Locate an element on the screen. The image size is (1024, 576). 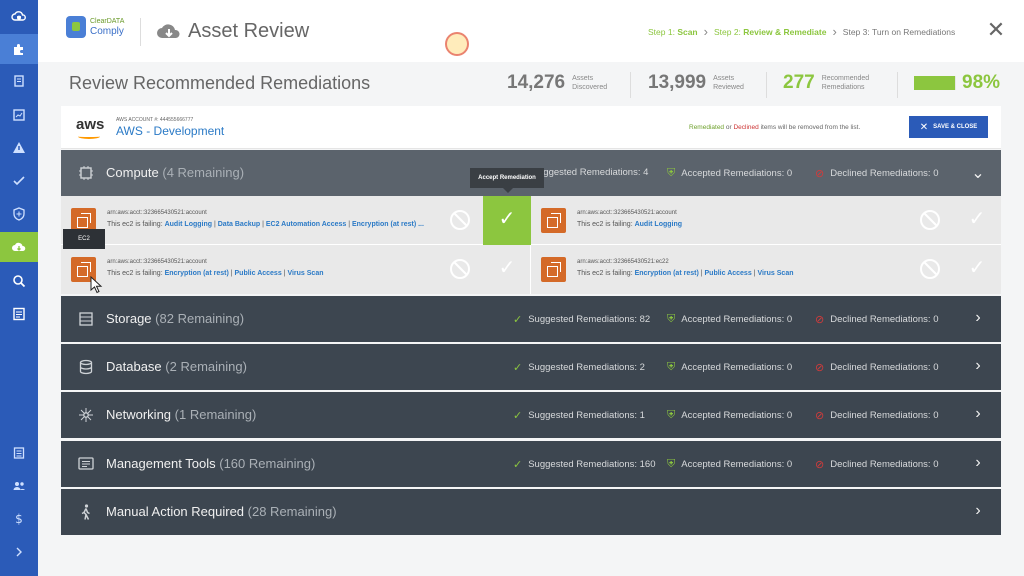
storage-icon is located at coordinates (86, 319).